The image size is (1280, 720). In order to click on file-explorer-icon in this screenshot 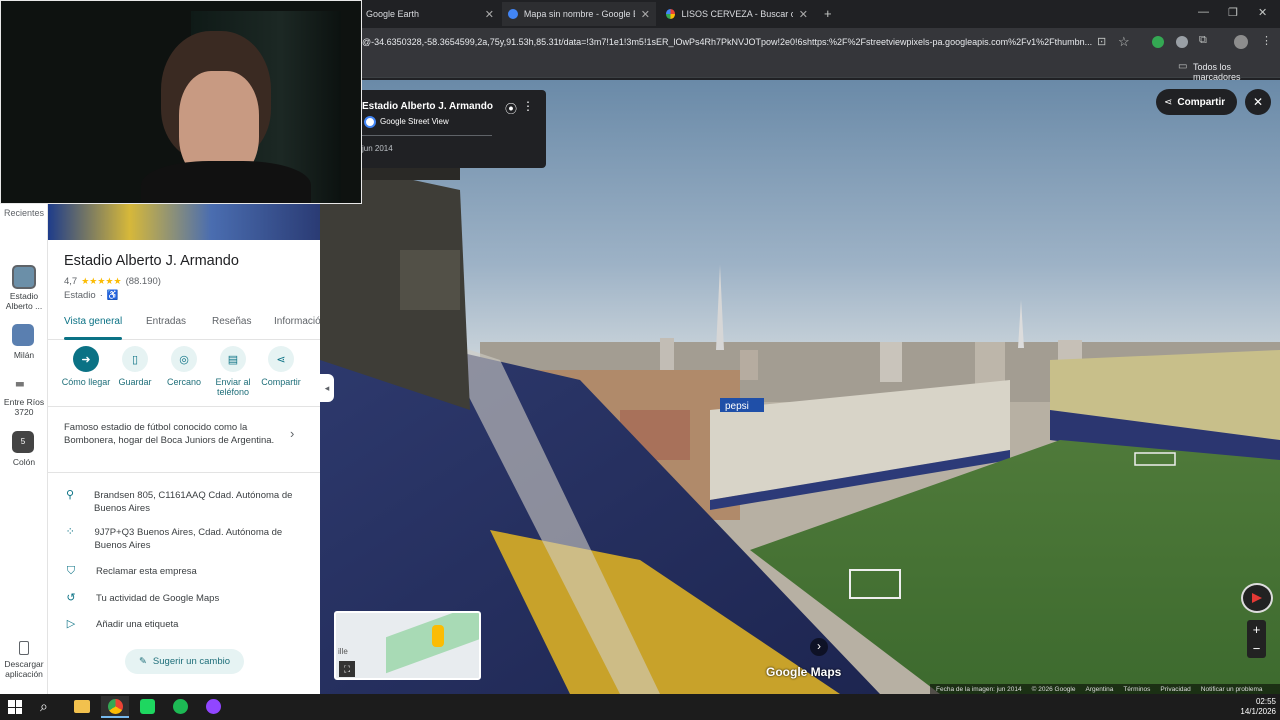, I will do `click(82, 706)`.